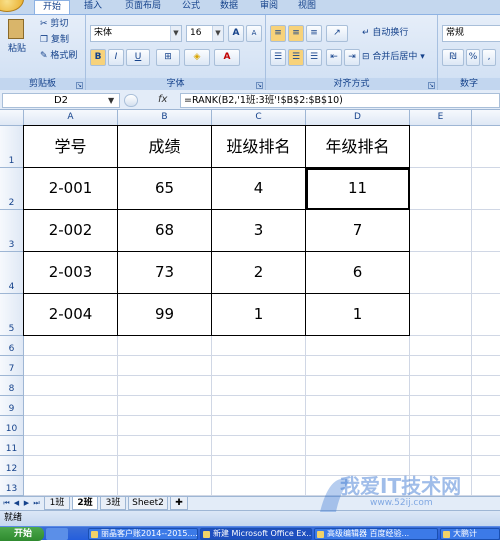 This screenshot has height=541, width=500. What do you see at coordinates (314, 33) in the screenshot?
I see `align-bottom-button: ≡` at bounding box center [314, 33].